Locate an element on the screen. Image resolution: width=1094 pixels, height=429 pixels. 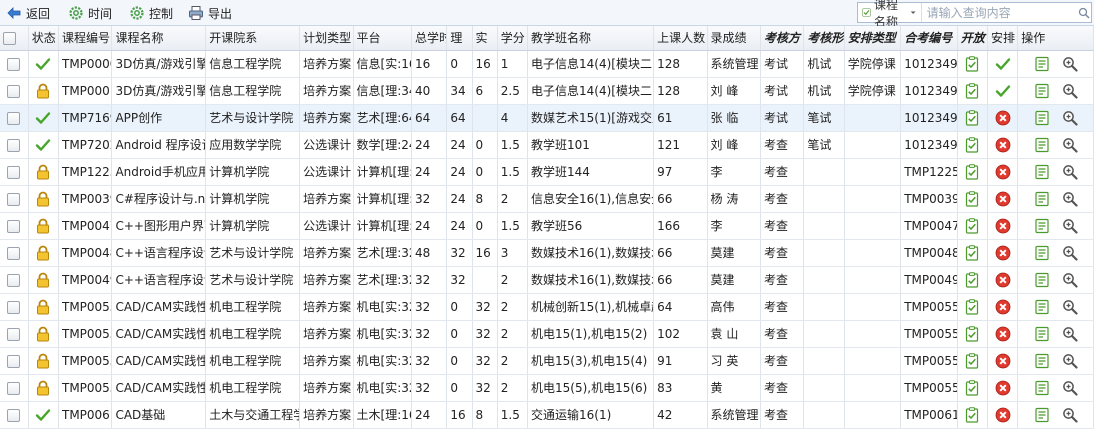
col-count: 上课人数 is located at coordinates (680, 38).